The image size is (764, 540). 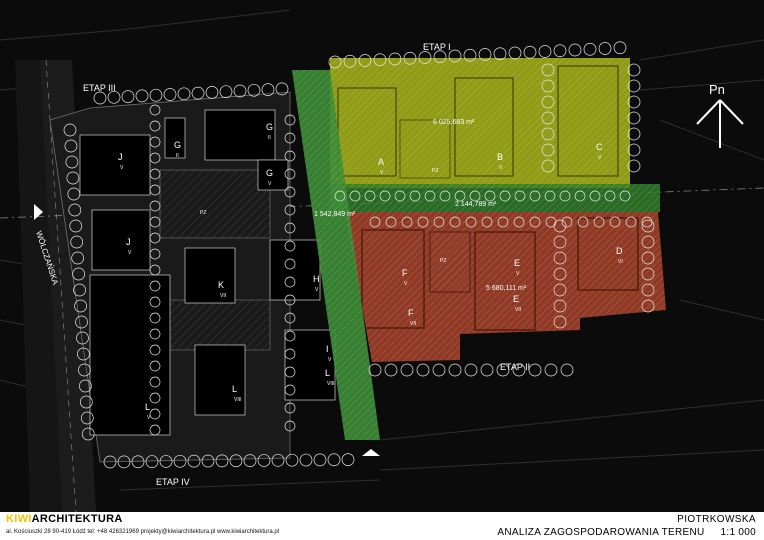 I want to click on logo-kiwi: KIWI, so click(x=19, y=519).